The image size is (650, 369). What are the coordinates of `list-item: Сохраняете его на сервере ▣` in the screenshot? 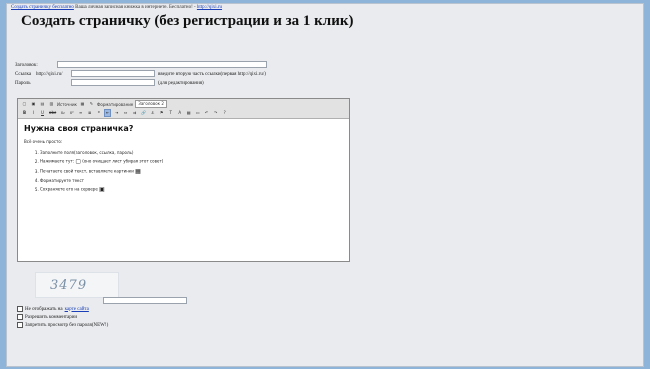 It's located at (191, 189).